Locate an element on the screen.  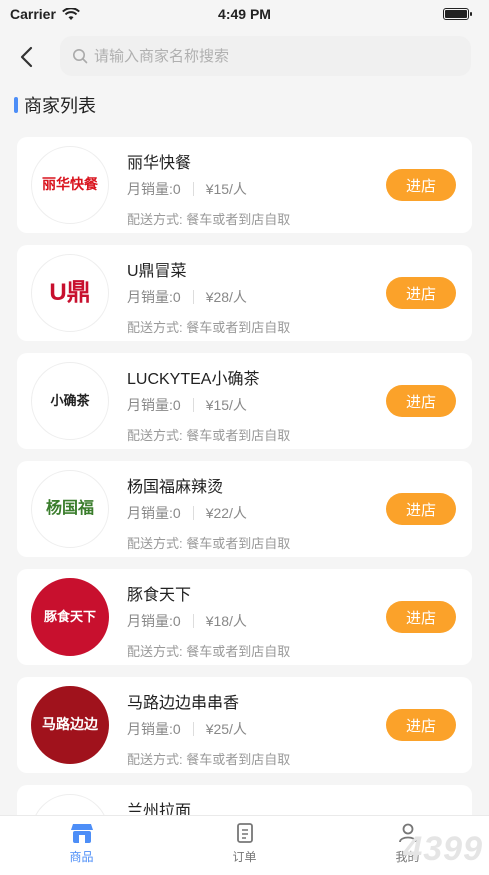
shop-name: 豚食天下 is located at coordinates (159, 595).